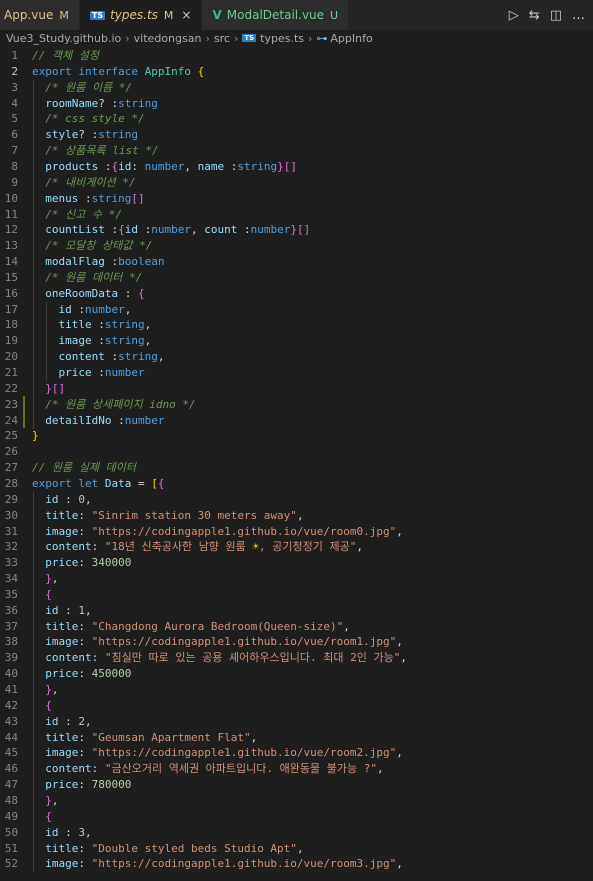 Image resolution: width=593 pixels, height=881 pixels. Describe the element at coordinates (138, 357) in the screenshot. I see `code-token: string` at that location.